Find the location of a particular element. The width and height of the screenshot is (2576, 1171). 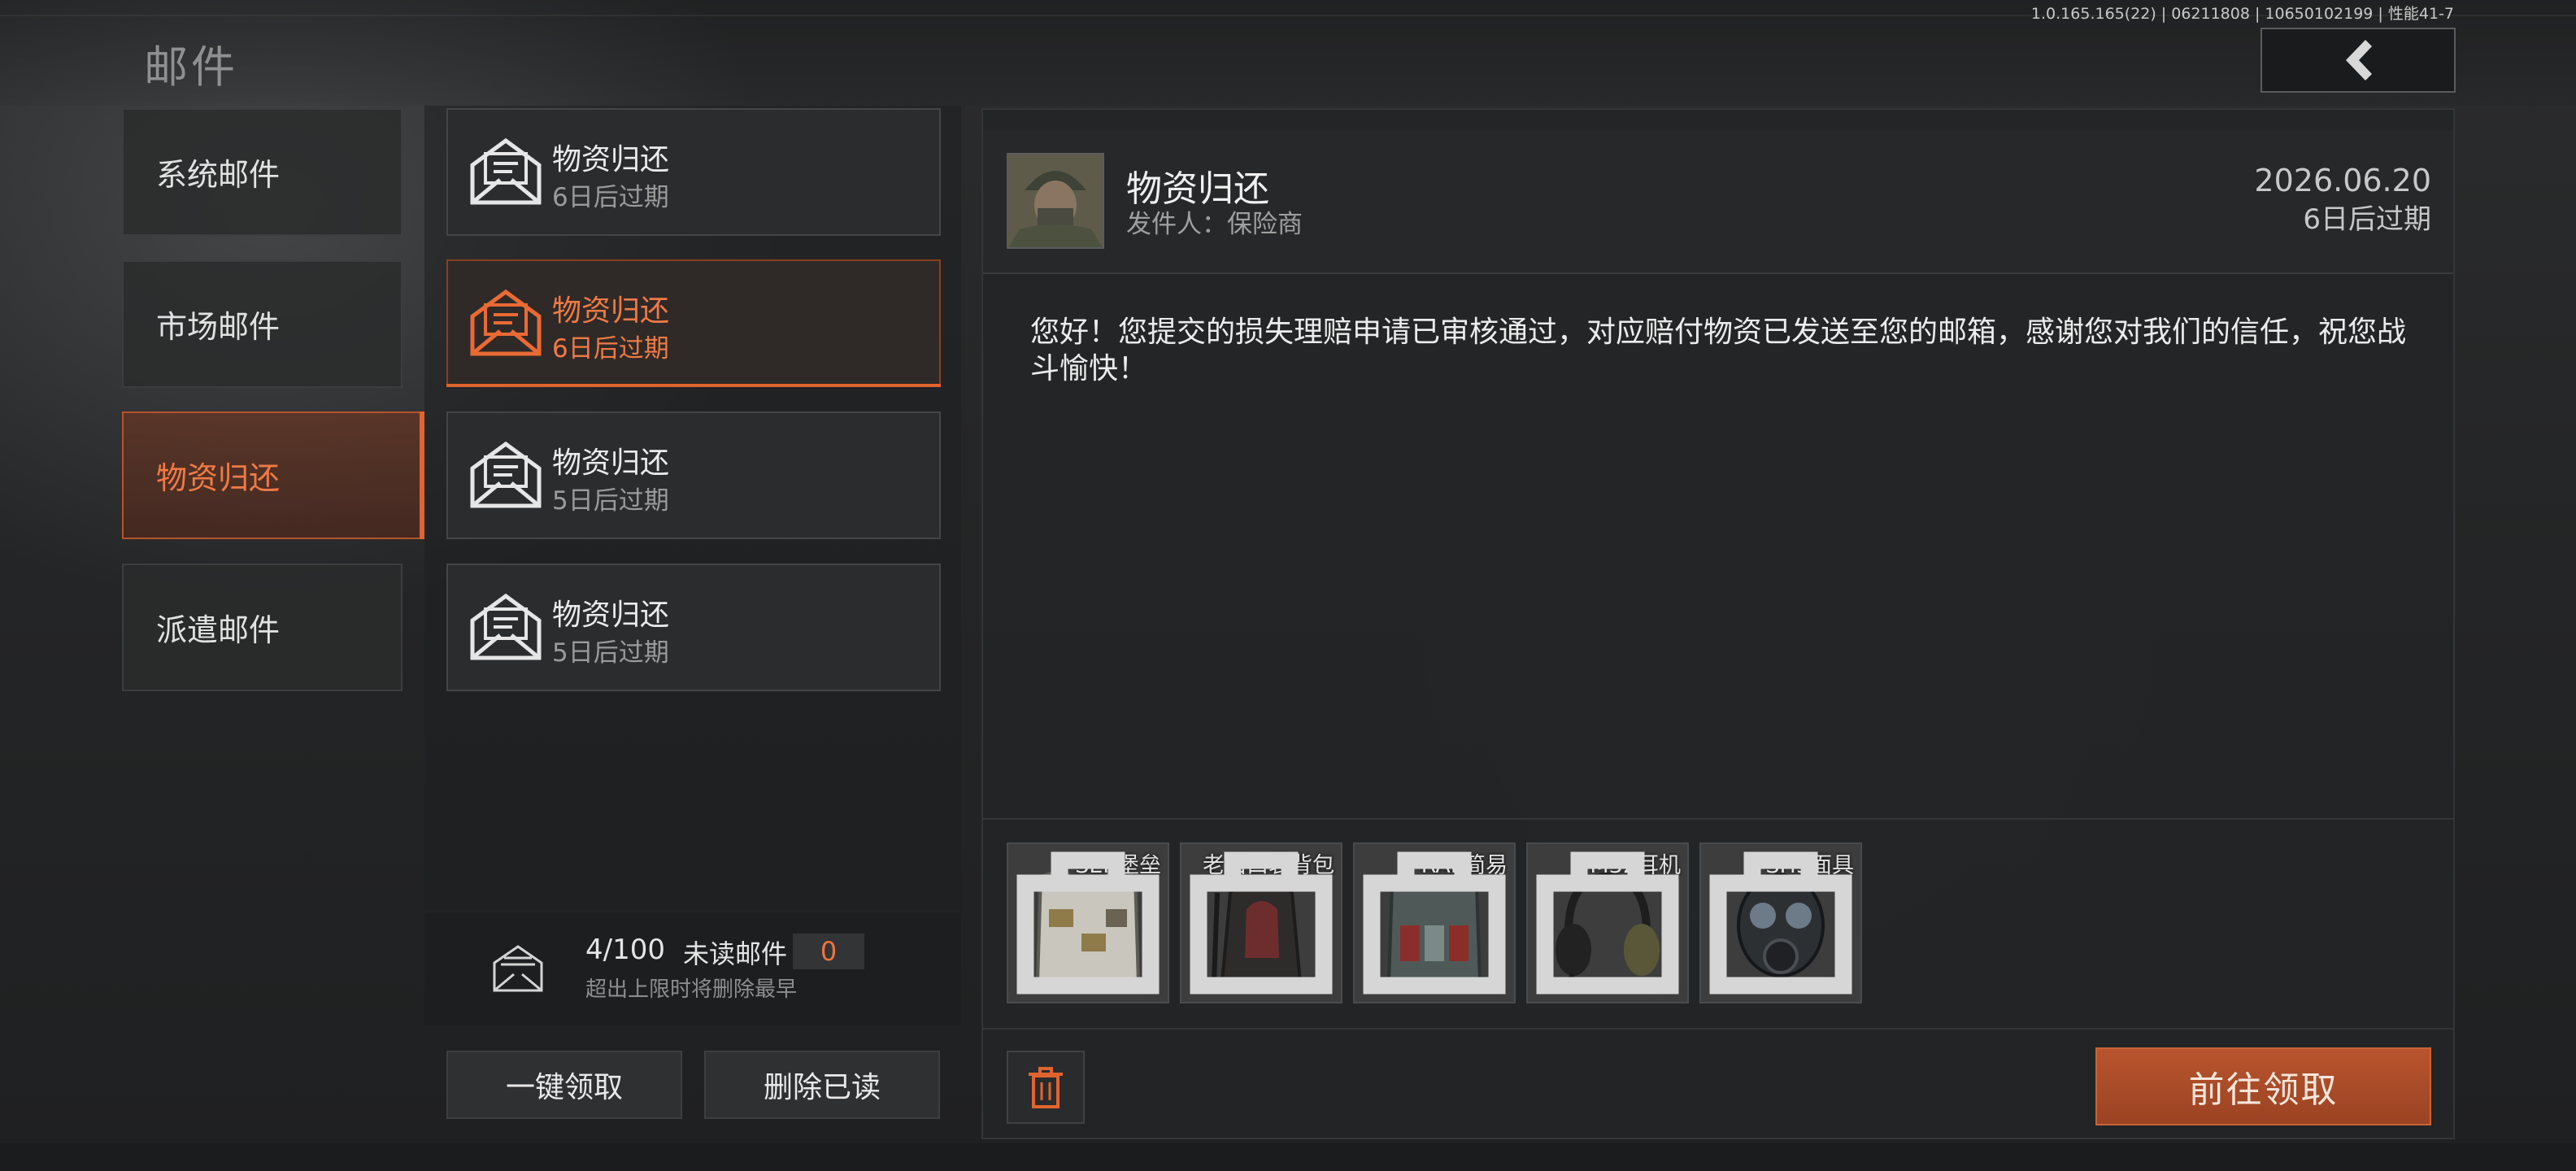

category-market-mail: 市场邮件 is located at coordinates (262, 324).